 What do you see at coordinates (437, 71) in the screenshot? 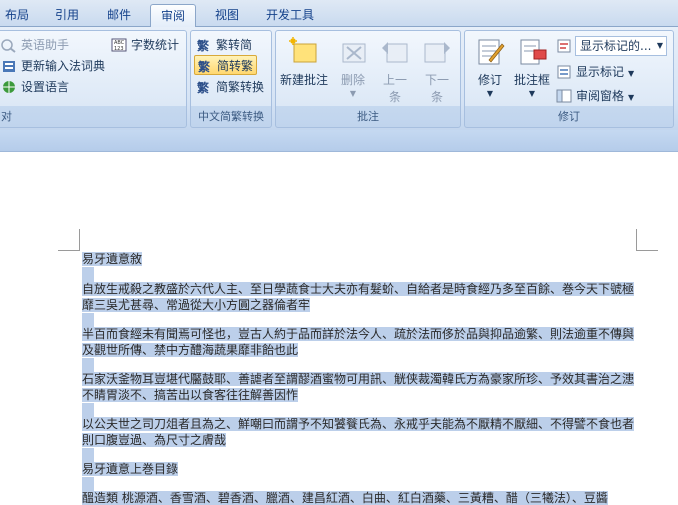
I see `next-comment-button: 下一 条` at bounding box center [437, 71].